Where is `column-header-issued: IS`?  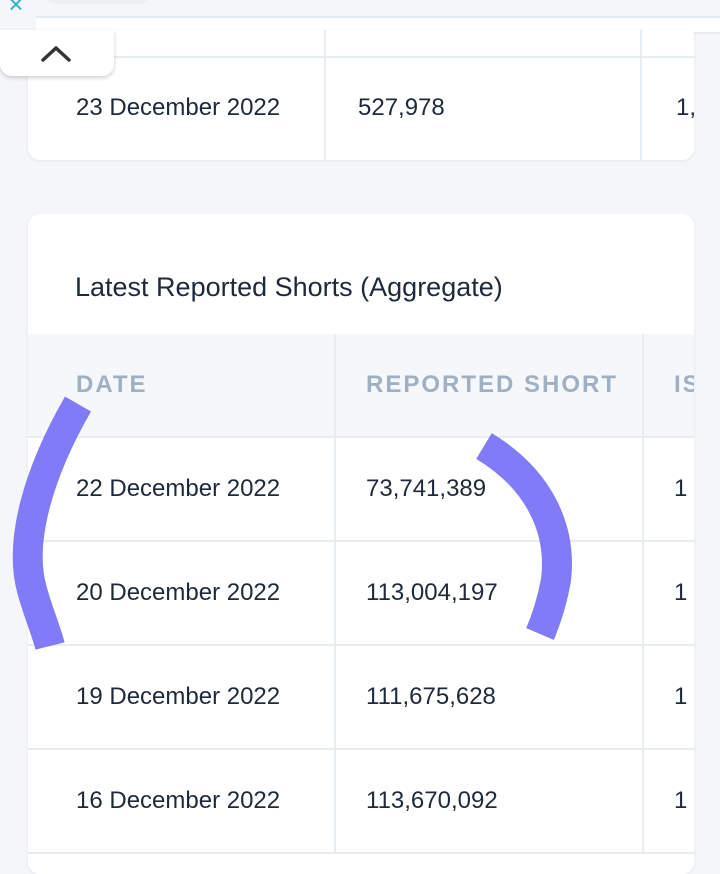 column-header-issued: IS is located at coordinates (668, 385).